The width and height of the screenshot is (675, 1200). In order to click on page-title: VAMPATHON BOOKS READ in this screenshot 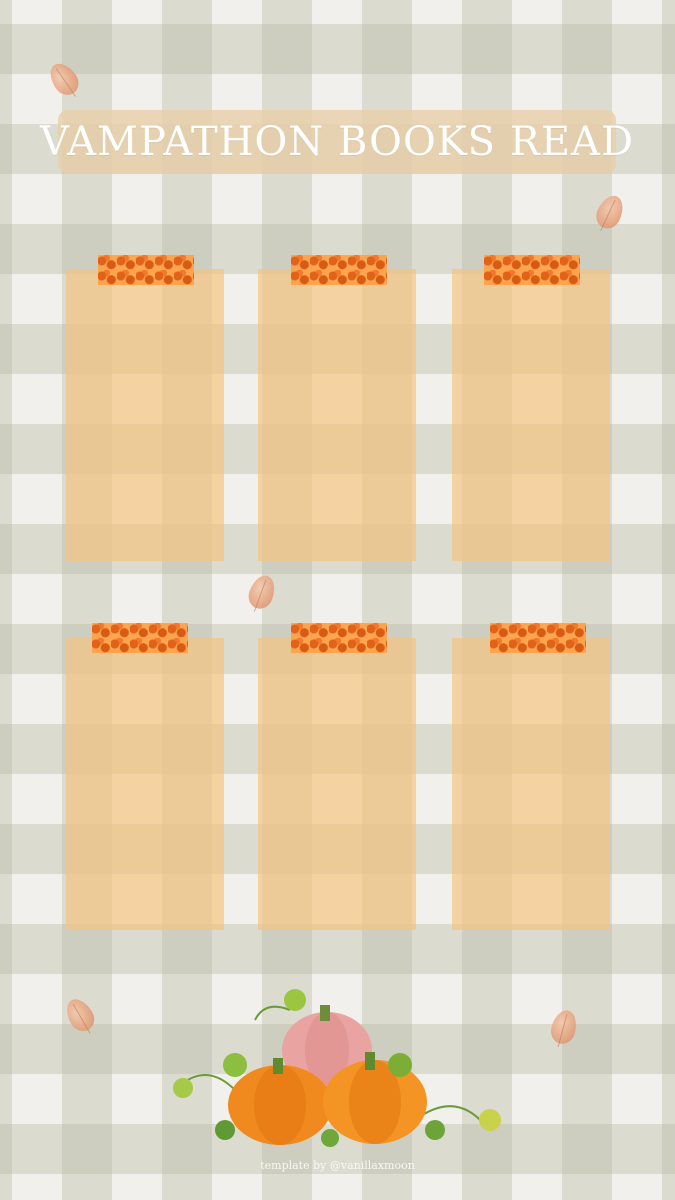, I will do `click(337, 142)`.